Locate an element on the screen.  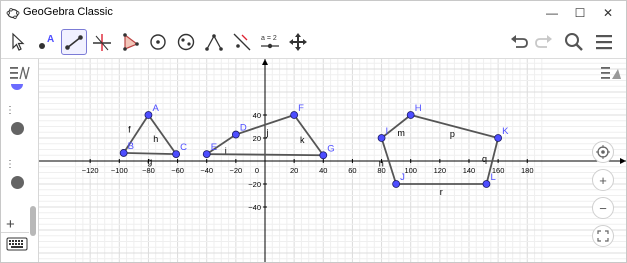
x-tick-label: −40 is located at coordinates (206, 170).